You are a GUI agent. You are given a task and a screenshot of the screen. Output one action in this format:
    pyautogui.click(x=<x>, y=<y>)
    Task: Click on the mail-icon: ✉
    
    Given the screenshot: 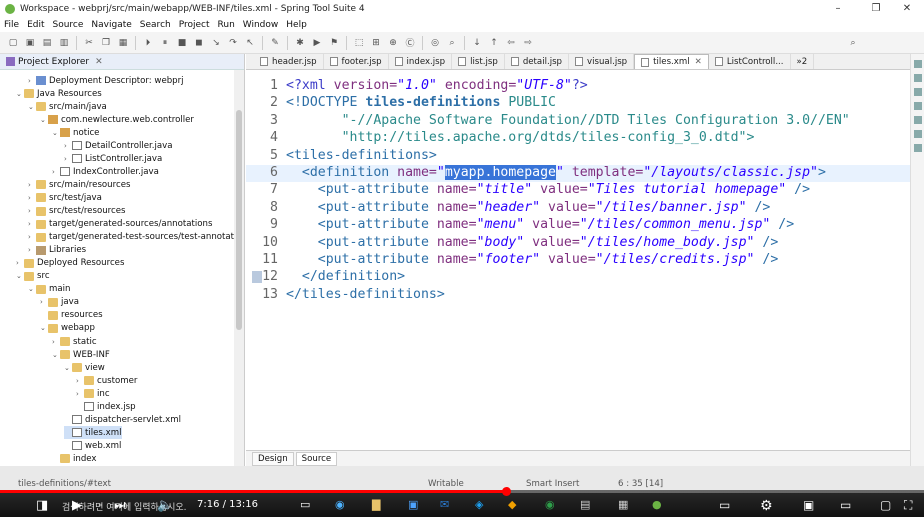 What is the action you would take?
    pyautogui.click(x=444, y=504)
    